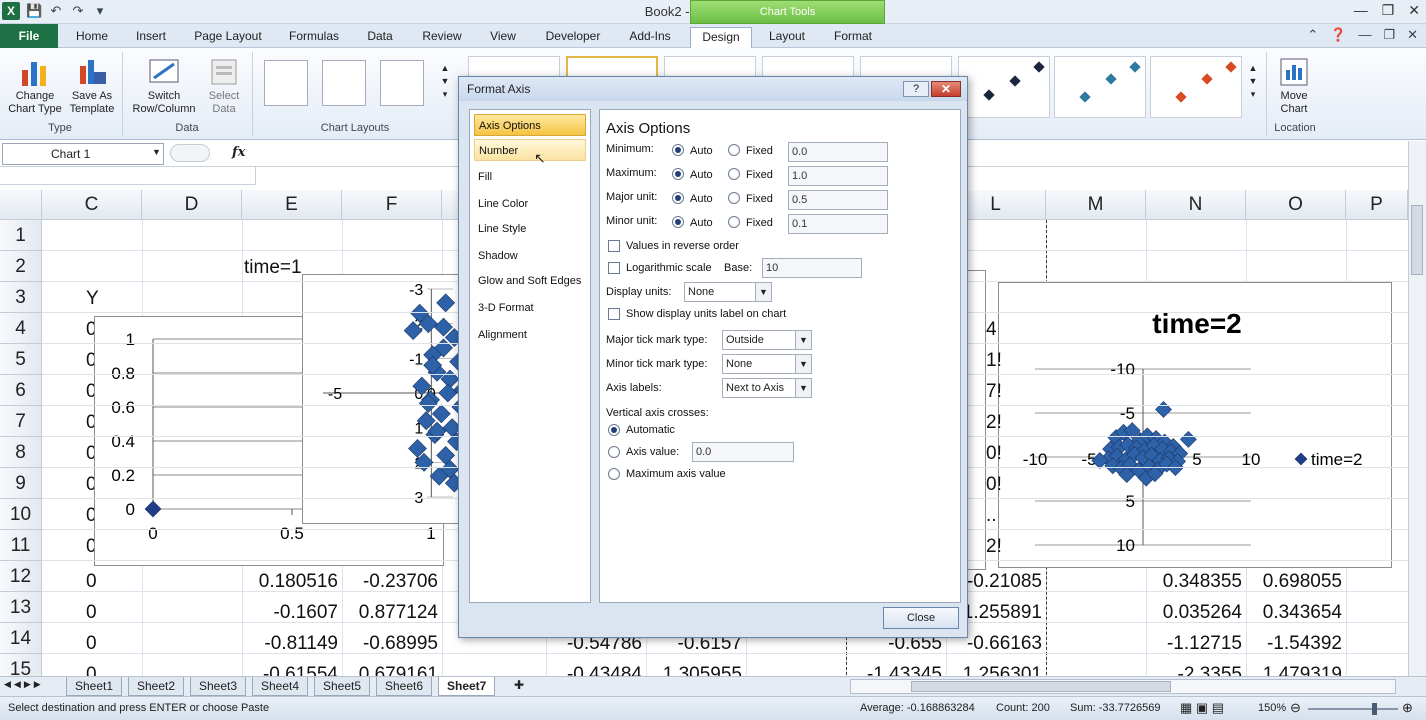 The height and width of the screenshot is (720, 1426). What do you see at coordinates (1361, 10) in the screenshot?
I see `minimize-icon: —` at bounding box center [1361, 10].